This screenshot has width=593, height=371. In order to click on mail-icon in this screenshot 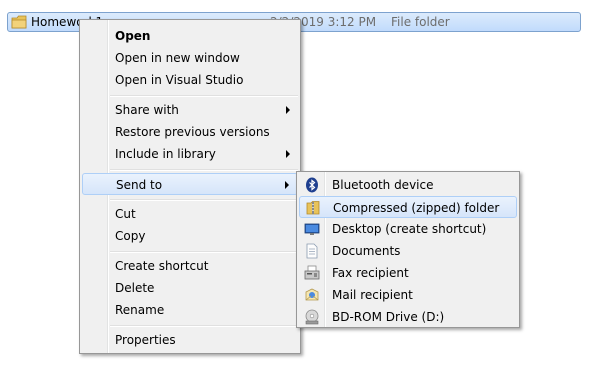, I will do `click(312, 294)`.